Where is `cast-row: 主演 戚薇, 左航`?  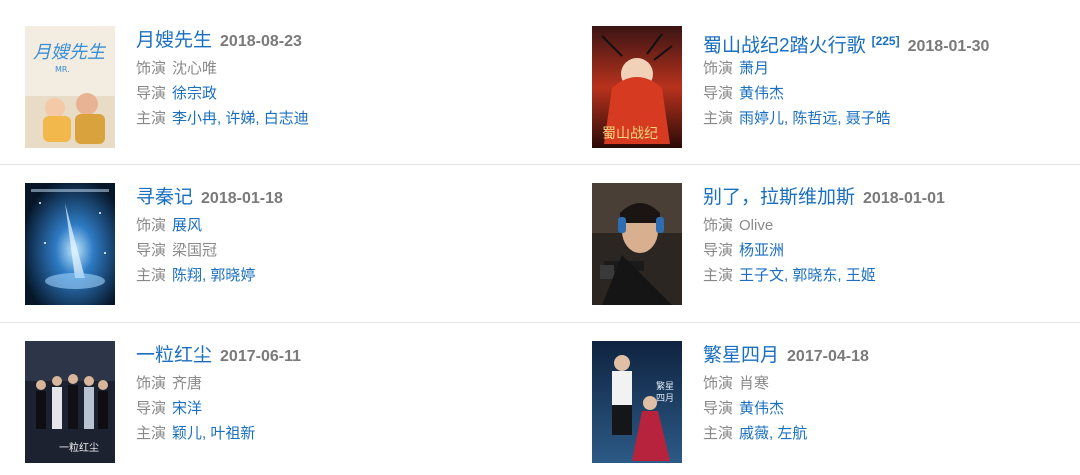 cast-row: 主演 戚薇, 左航 is located at coordinates (755, 433).